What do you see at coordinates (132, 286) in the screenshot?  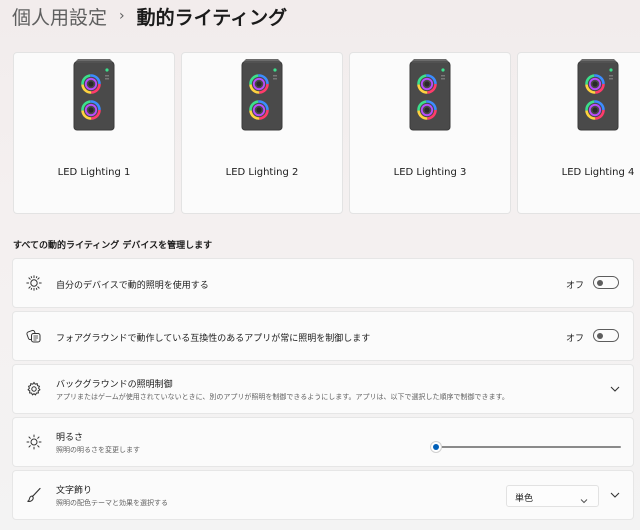 I see `setting-title: 自分のデバイスで動的照明を使用する` at bounding box center [132, 286].